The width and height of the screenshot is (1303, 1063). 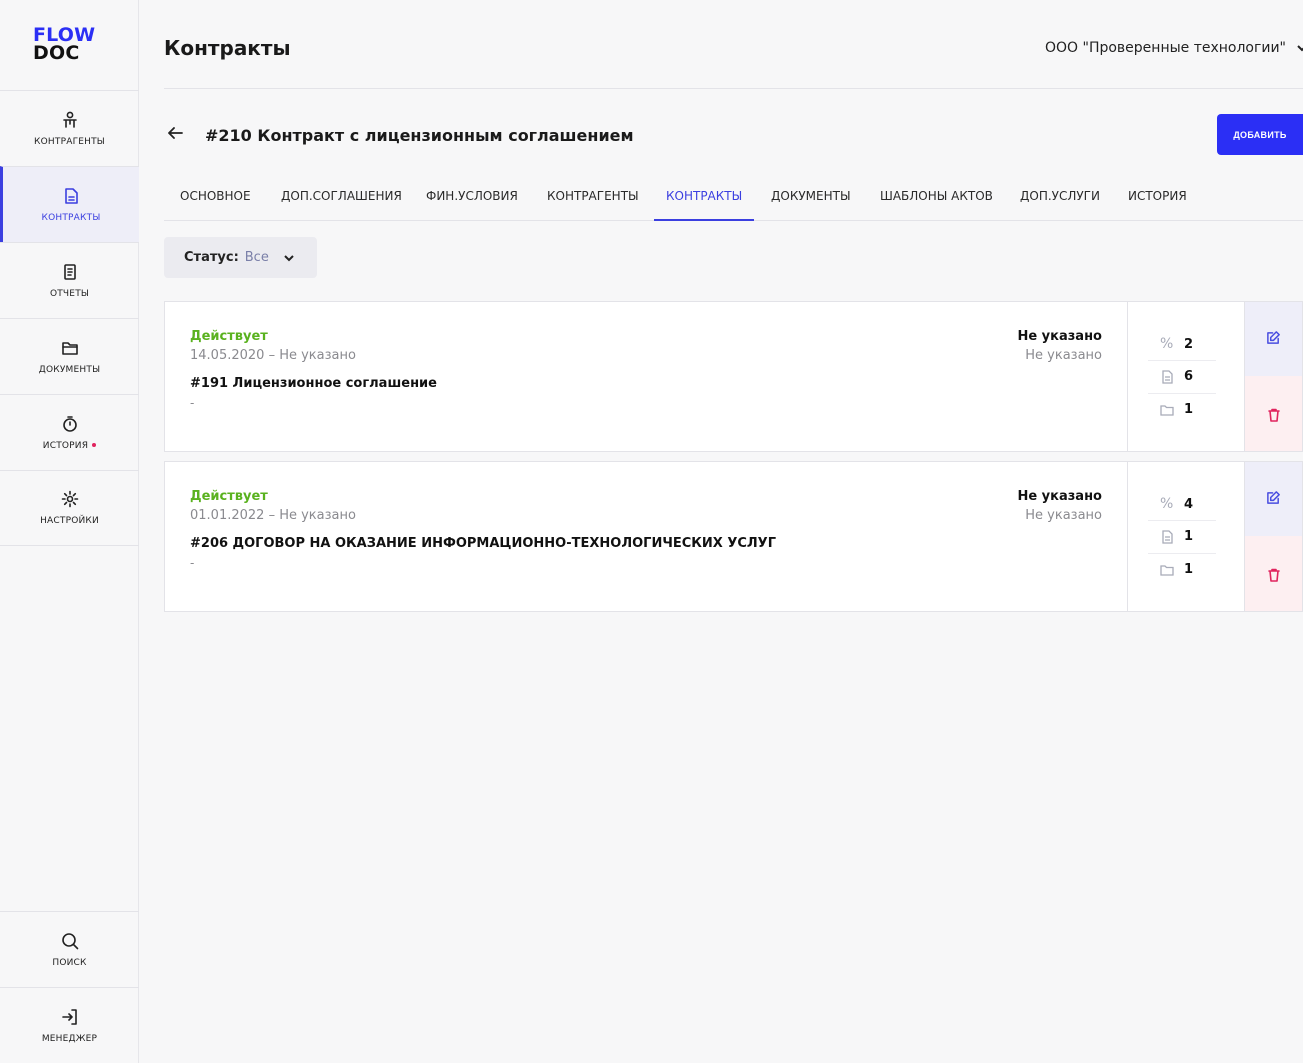 What do you see at coordinates (69, 1038) in the screenshot?
I see `sidebar-item-label: МЕНЕДЖЕР` at bounding box center [69, 1038].